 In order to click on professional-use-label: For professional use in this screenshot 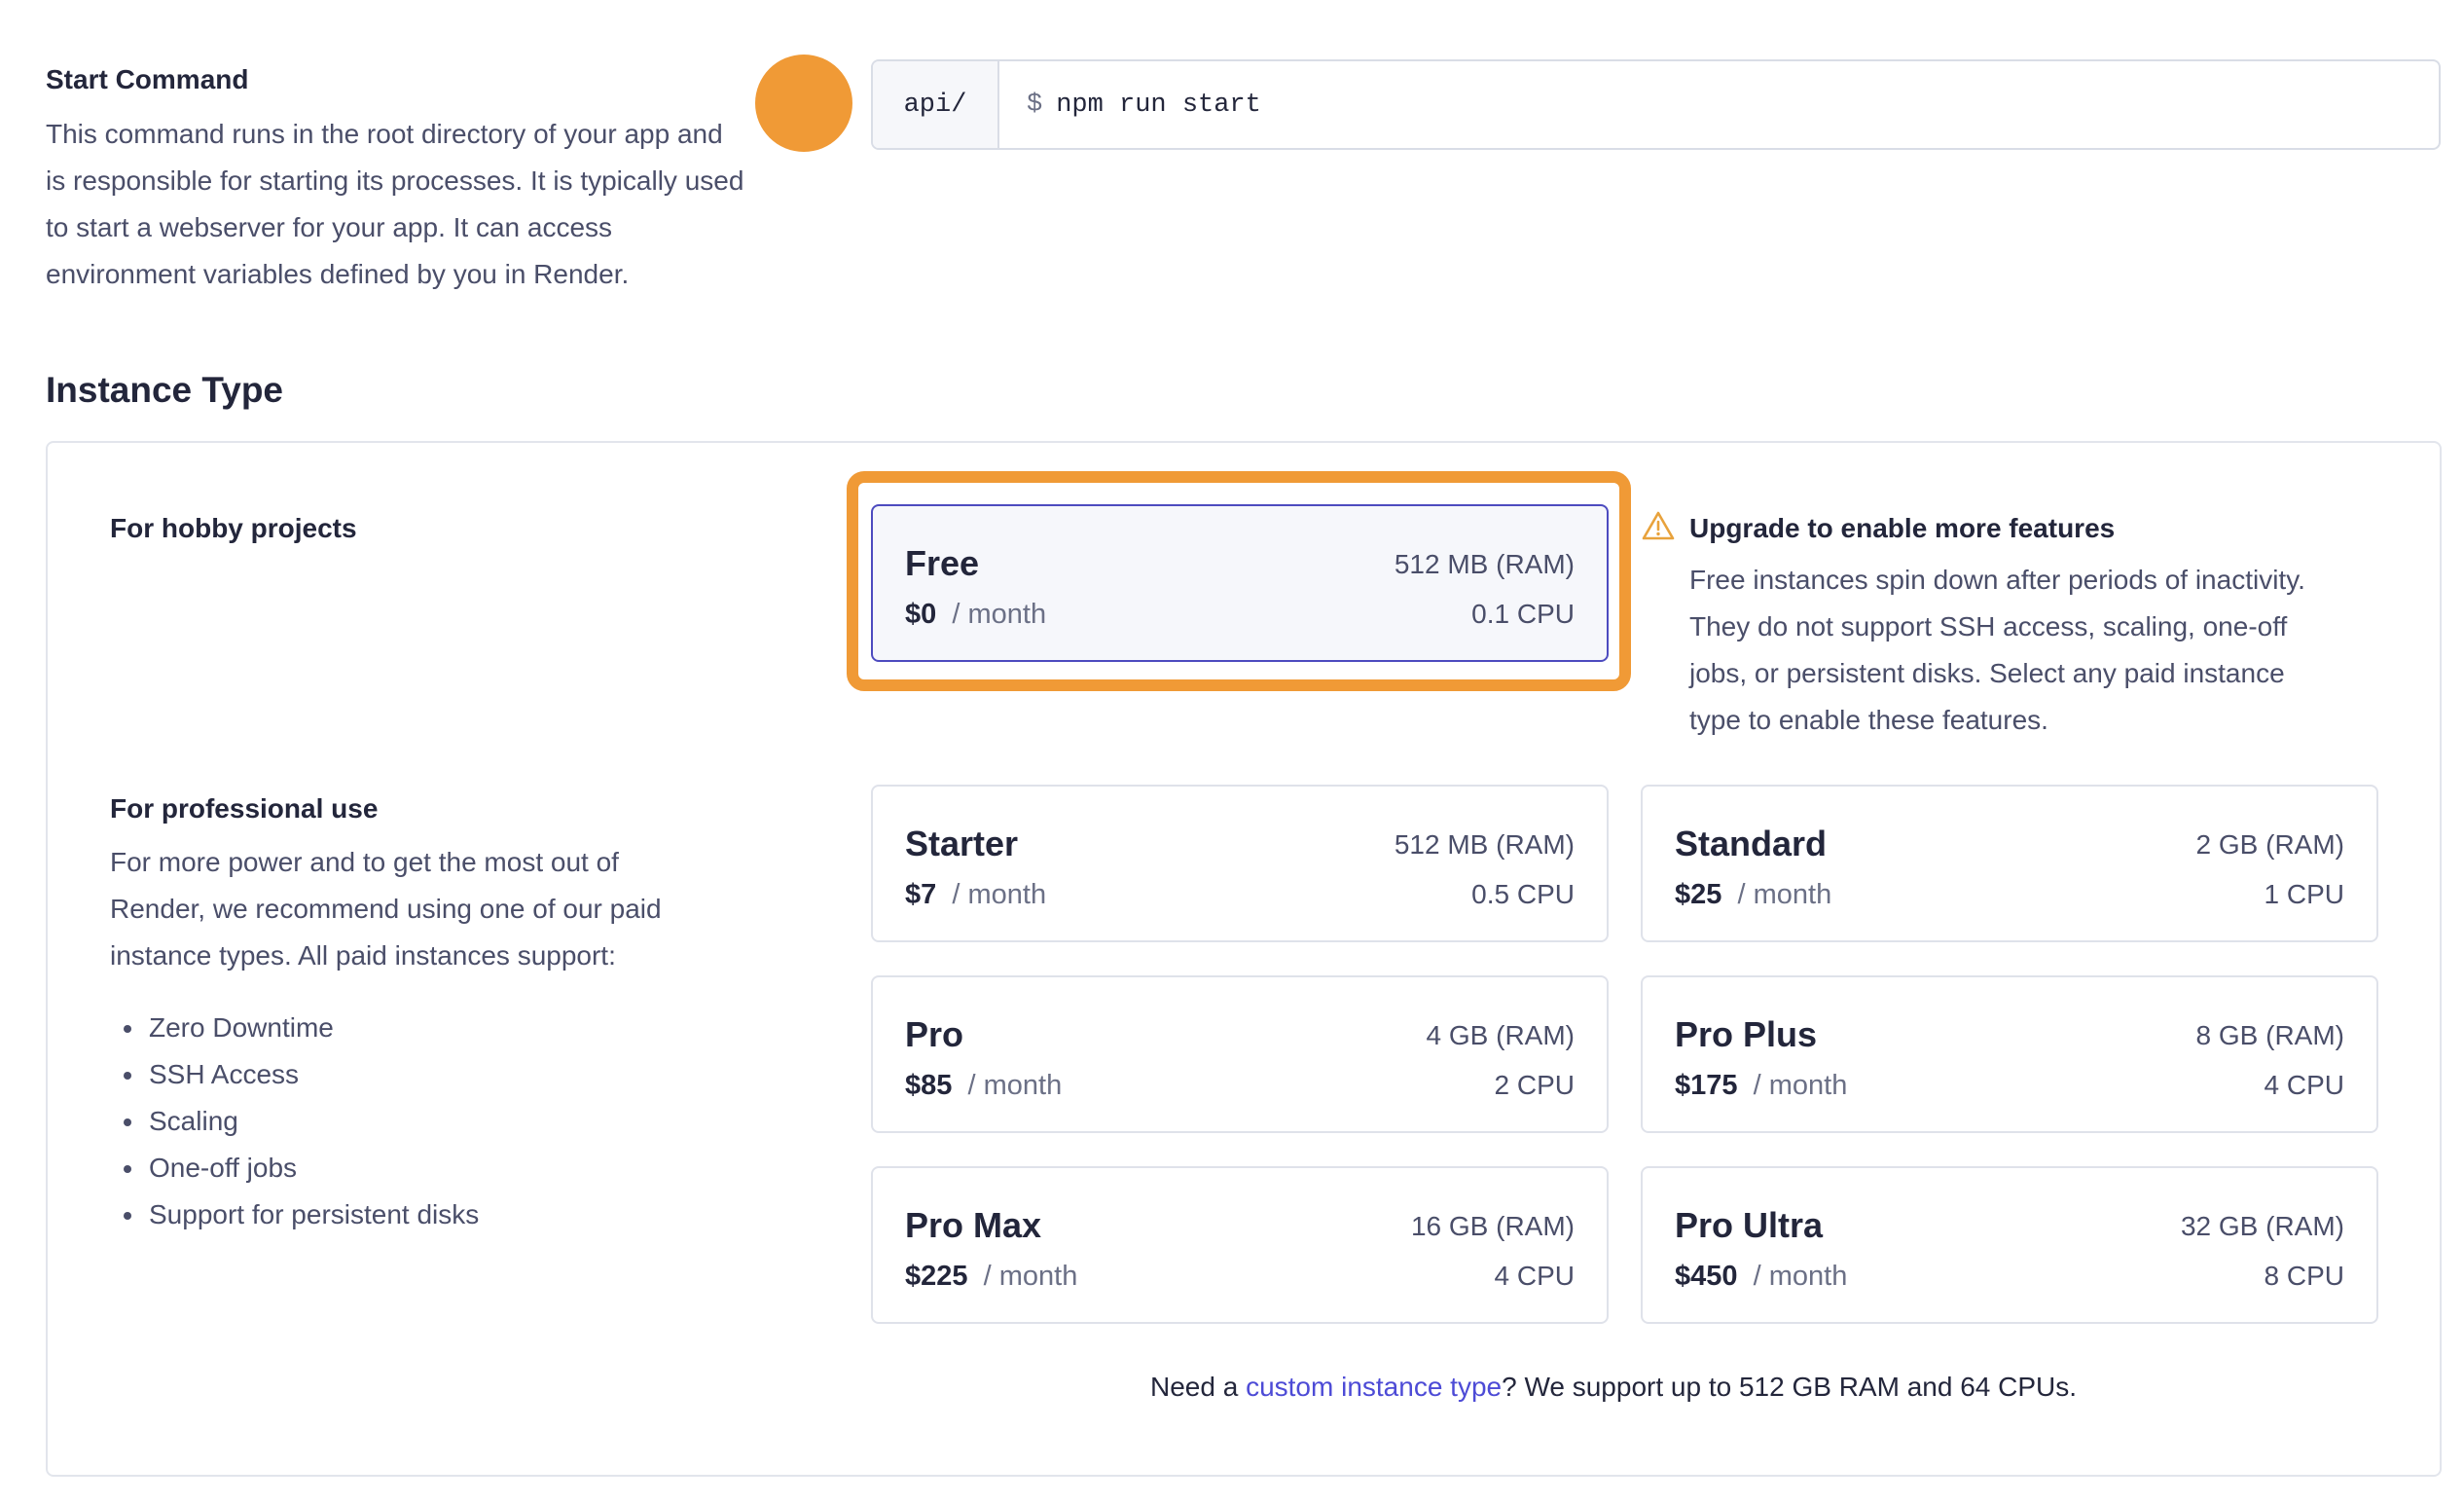, I will do `click(244, 808)`.